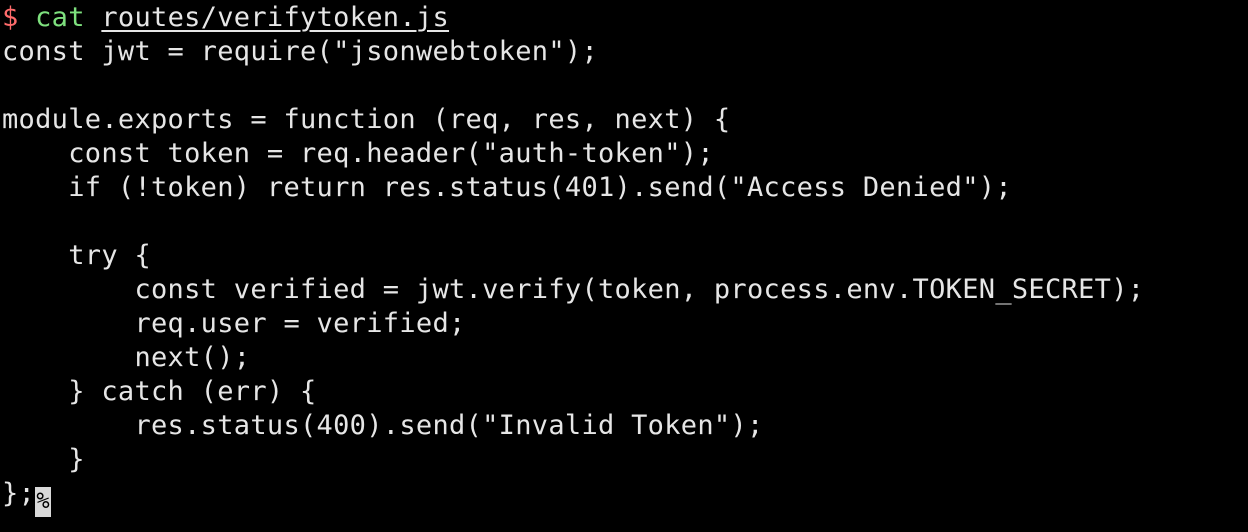 Image resolution: width=1248 pixels, height=532 pixels. Describe the element at coordinates (625, 18) in the screenshot. I see `prompt-line: $ cat routes/verifytoken.js` at that location.